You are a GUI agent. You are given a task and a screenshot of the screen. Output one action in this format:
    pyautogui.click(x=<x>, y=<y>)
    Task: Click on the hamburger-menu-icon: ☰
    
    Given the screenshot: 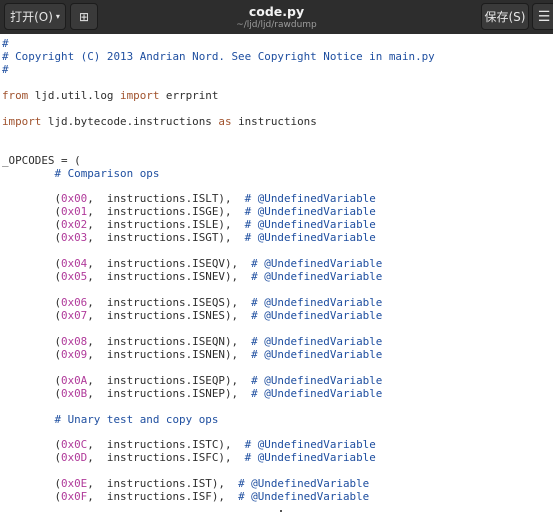 What is the action you would take?
    pyautogui.click(x=544, y=16)
    